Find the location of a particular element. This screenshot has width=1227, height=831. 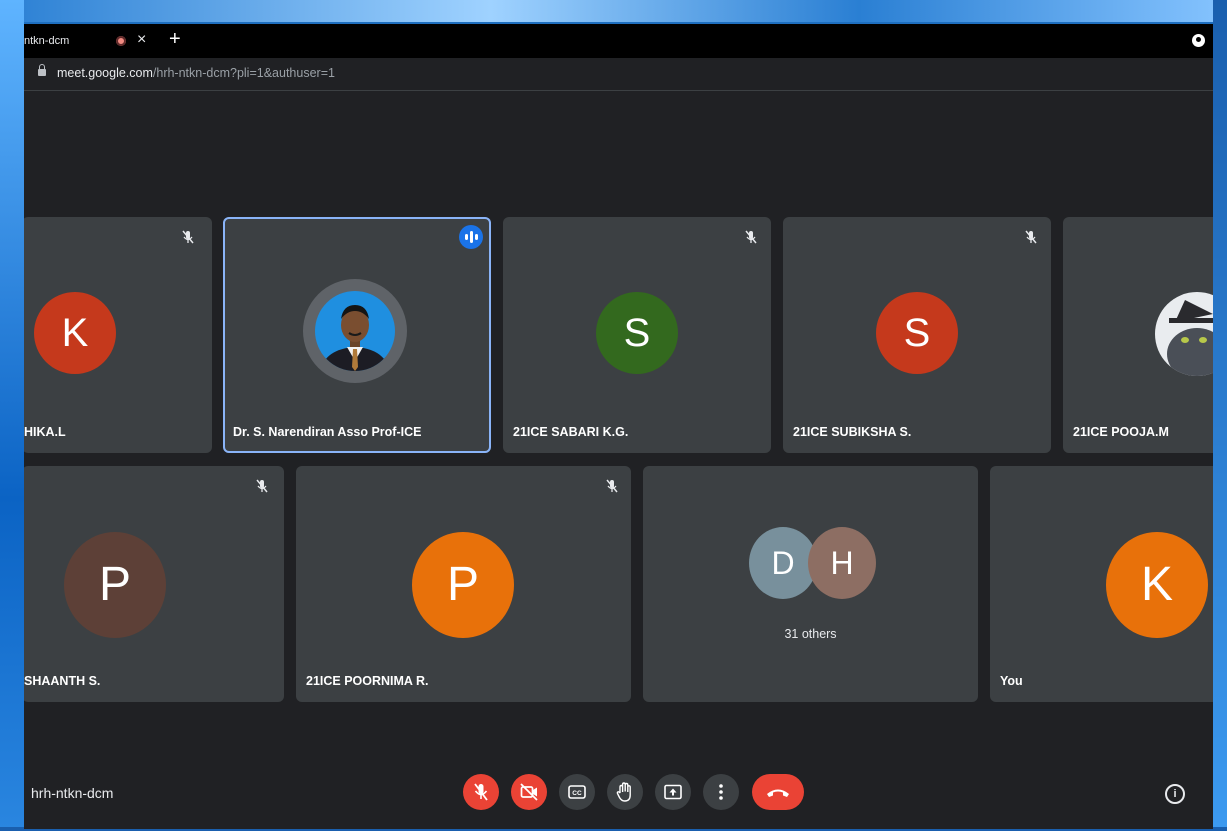

more-vert-icon is located at coordinates (721, 792).